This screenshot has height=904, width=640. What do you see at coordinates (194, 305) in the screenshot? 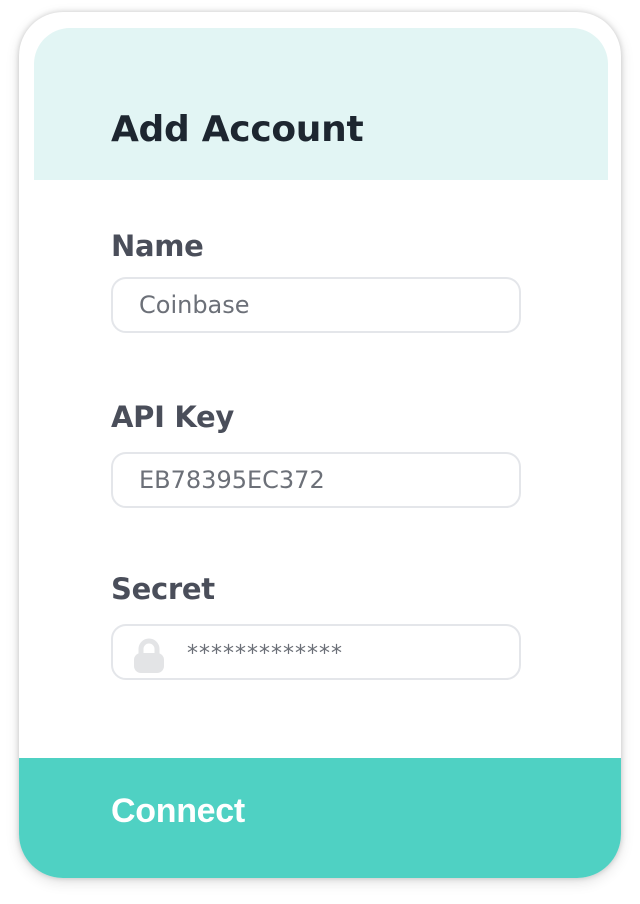
I see `name-input-value: Coinbase` at bounding box center [194, 305].